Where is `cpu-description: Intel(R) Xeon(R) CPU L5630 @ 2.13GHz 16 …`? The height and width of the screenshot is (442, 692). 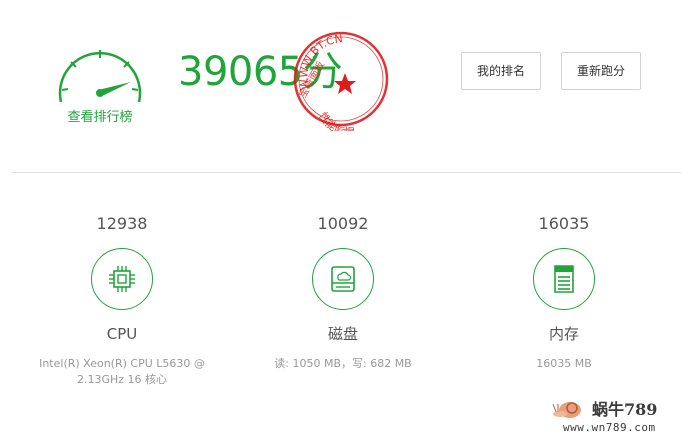
cpu-description: Intel(R) Xeon(R) CPU L5630 @ 2.13GHz 16 … is located at coordinates (122, 372).